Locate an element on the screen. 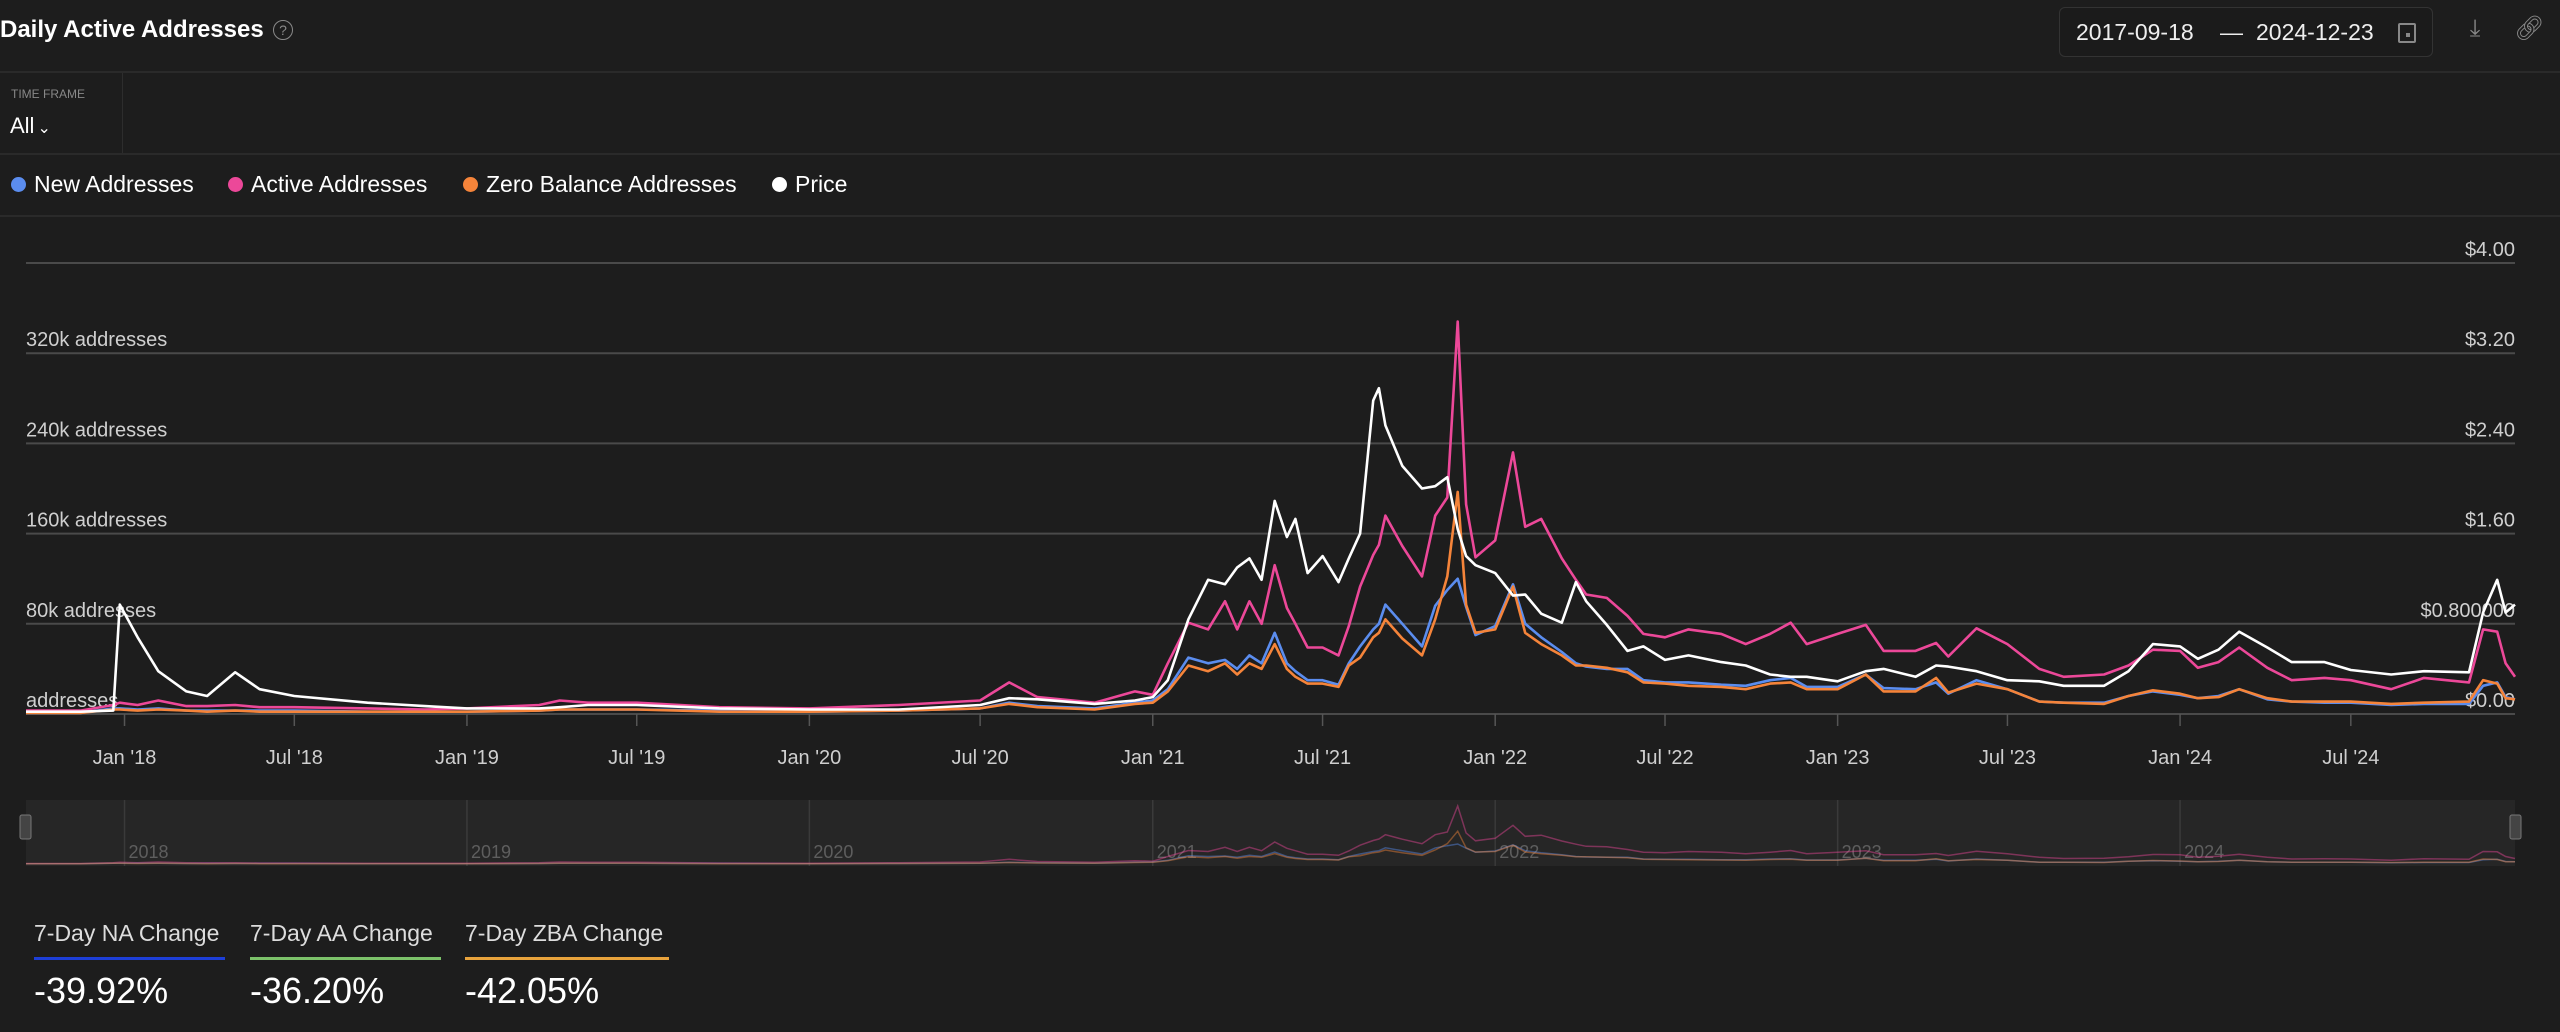  calendar-icon is located at coordinates (2407, 33).